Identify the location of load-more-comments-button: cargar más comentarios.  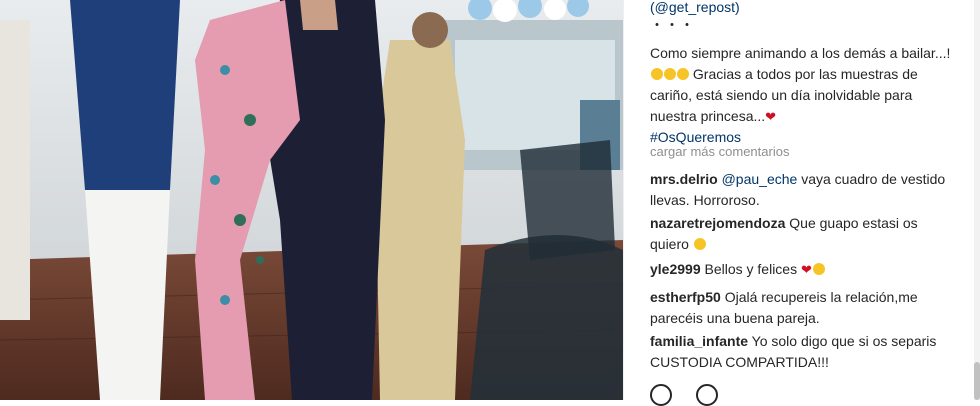
(719, 151).